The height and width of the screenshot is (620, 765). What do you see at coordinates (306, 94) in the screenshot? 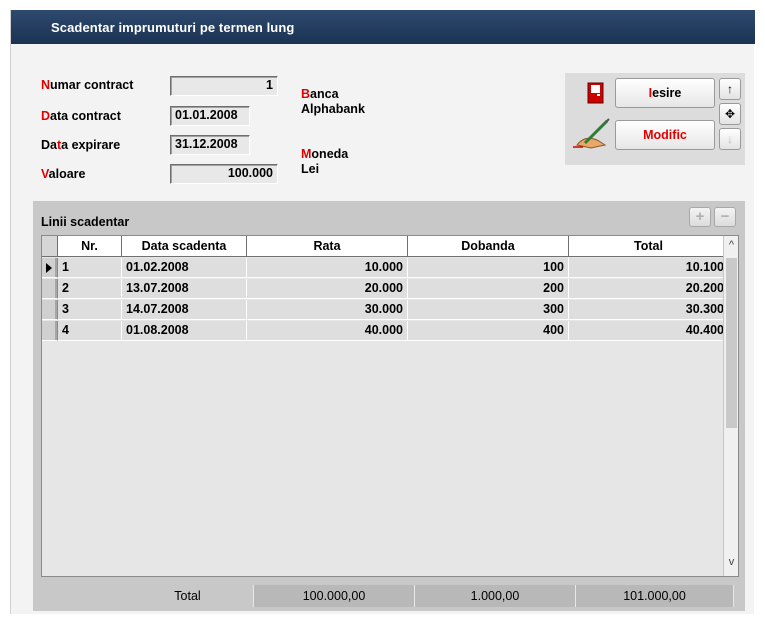
I see `label-hotkey: B` at bounding box center [306, 94].